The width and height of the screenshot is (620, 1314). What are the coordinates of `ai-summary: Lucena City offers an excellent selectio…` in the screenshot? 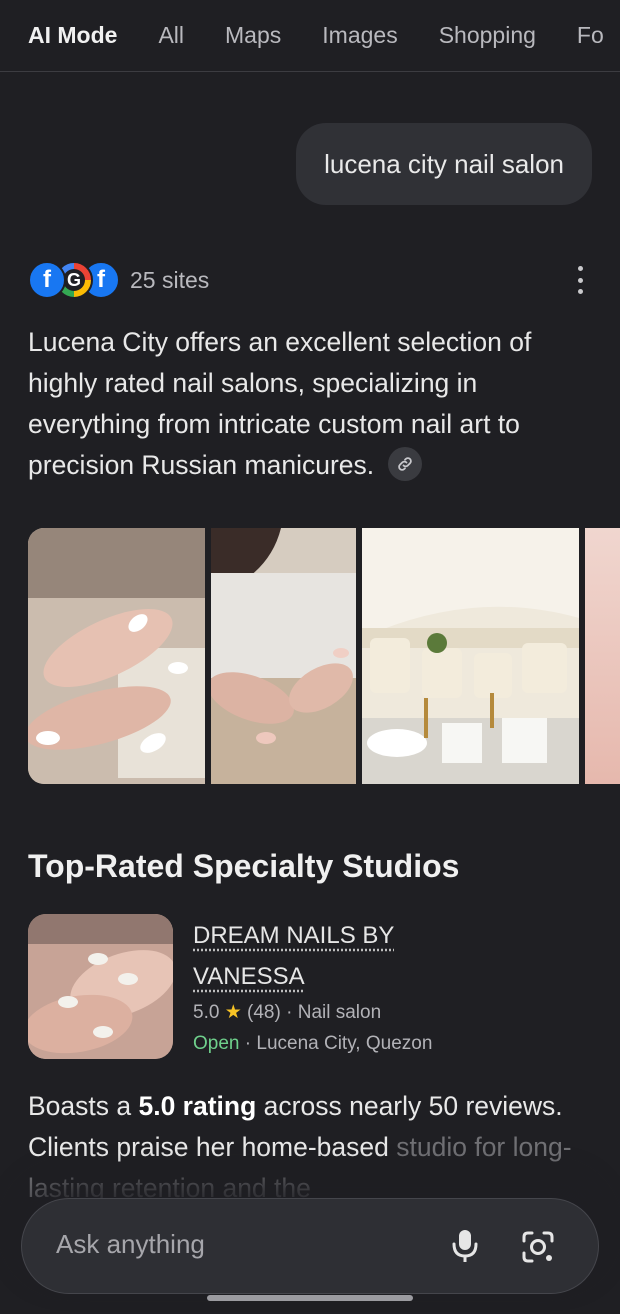 It's located at (310, 404).